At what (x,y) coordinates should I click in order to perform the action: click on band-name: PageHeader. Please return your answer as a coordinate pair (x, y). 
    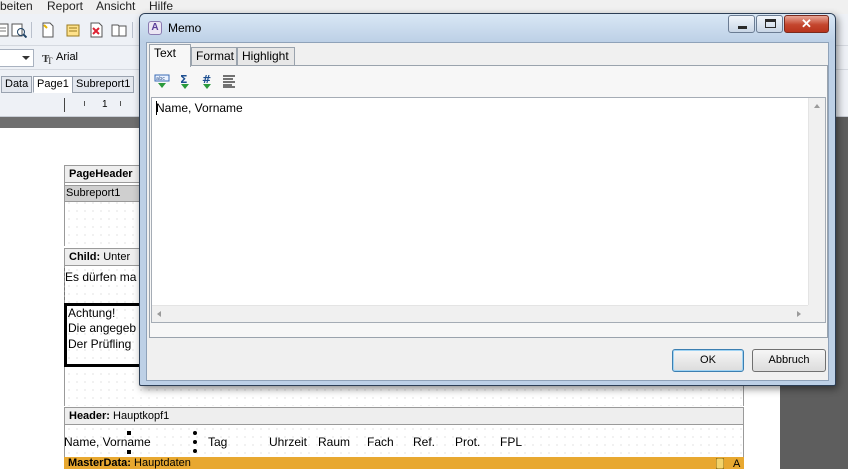
    Looking at the image, I should click on (101, 174).